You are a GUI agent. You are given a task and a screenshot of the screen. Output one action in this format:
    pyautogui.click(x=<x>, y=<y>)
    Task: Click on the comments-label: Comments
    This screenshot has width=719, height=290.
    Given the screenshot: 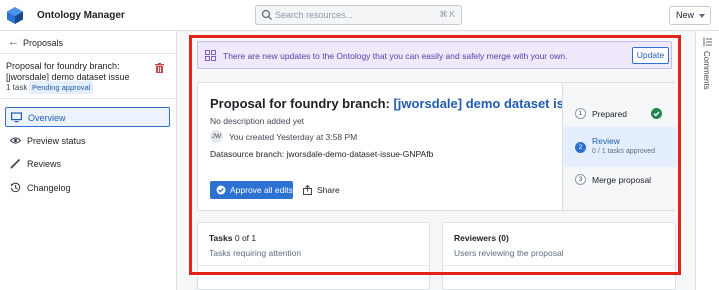 What is the action you would take?
    pyautogui.click(x=706, y=70)
    